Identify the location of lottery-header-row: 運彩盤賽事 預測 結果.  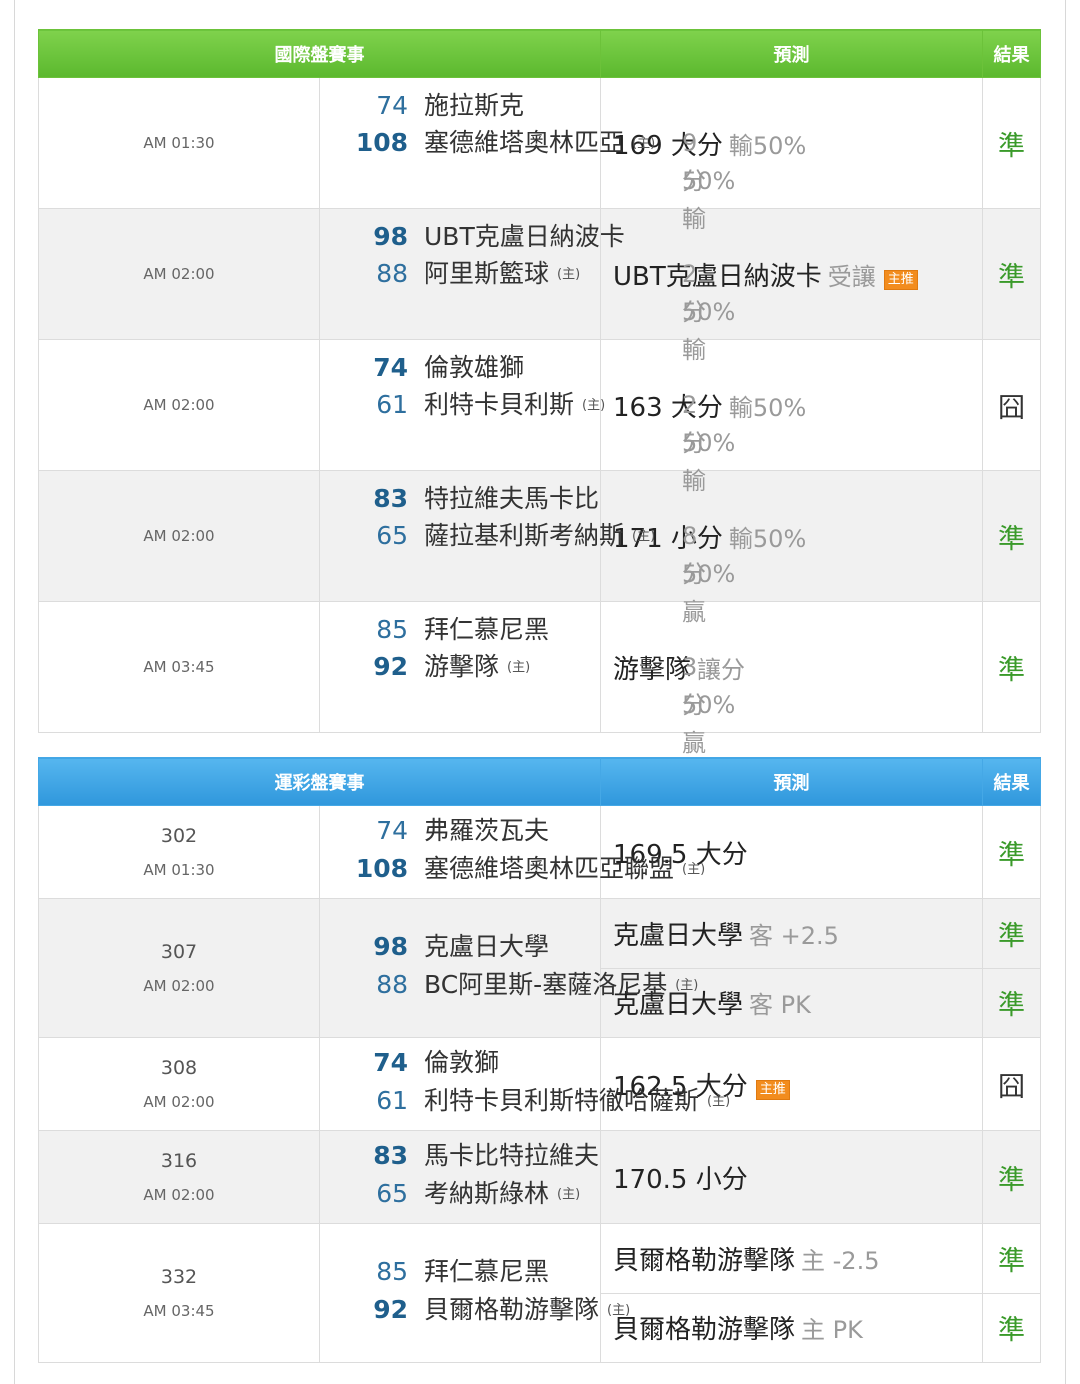
(539, 781).